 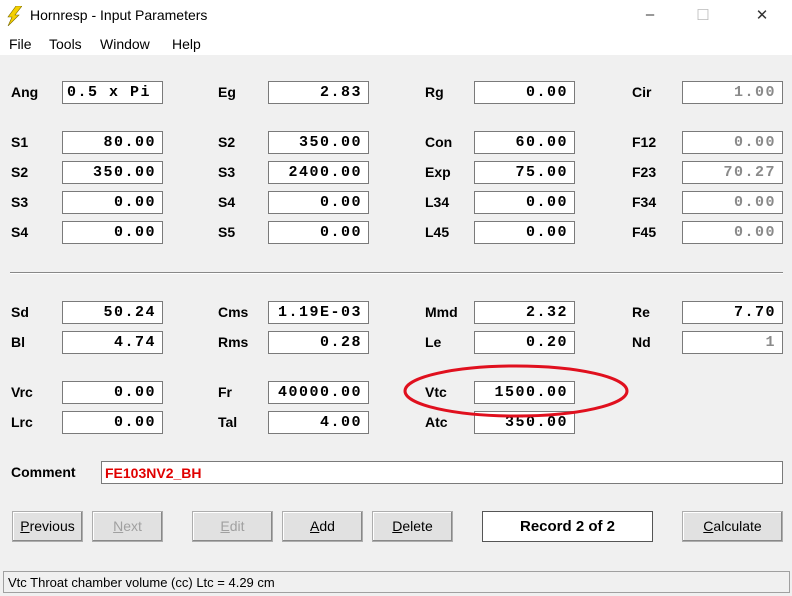 What do you see at coordinates (225, 392) in the screenshot?
I see `fr-7-label: Fr` at bounding box center [225, 392].